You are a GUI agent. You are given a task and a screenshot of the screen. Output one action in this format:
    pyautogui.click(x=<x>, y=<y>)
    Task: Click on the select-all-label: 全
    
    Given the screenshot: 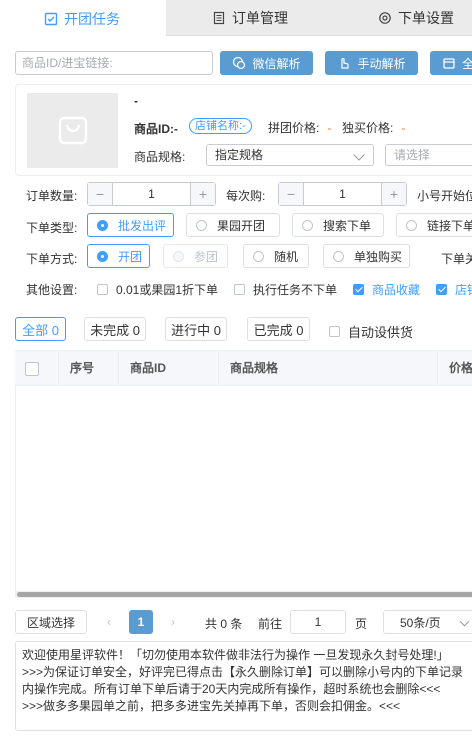 What is the action you would take?
    pyautogui.click(x=467, y=63)
    